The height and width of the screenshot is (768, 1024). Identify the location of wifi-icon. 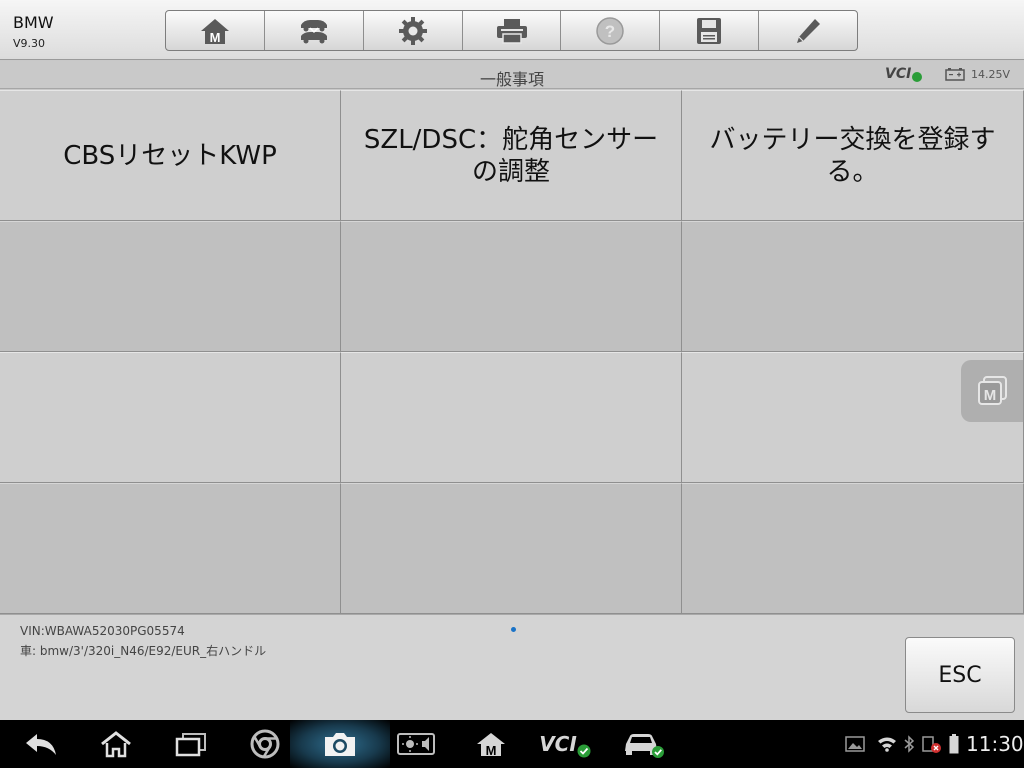
(887, 744).